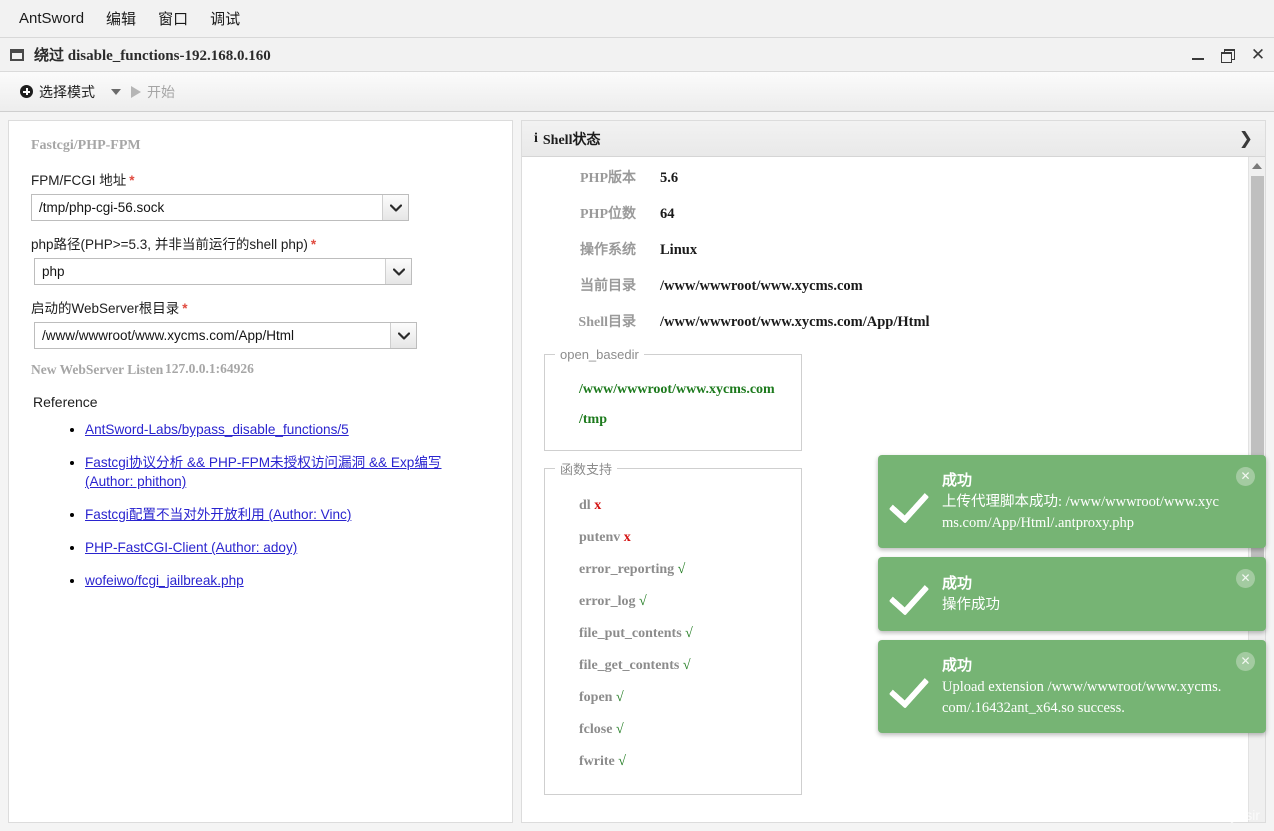 Image resolution: width=1274 pixels, height=831 pixels. Describe the element at coordinates (637, 19) in the screenshot. I see `app-menu-bar: AntSword 编辑 窗口 调试` at that location.